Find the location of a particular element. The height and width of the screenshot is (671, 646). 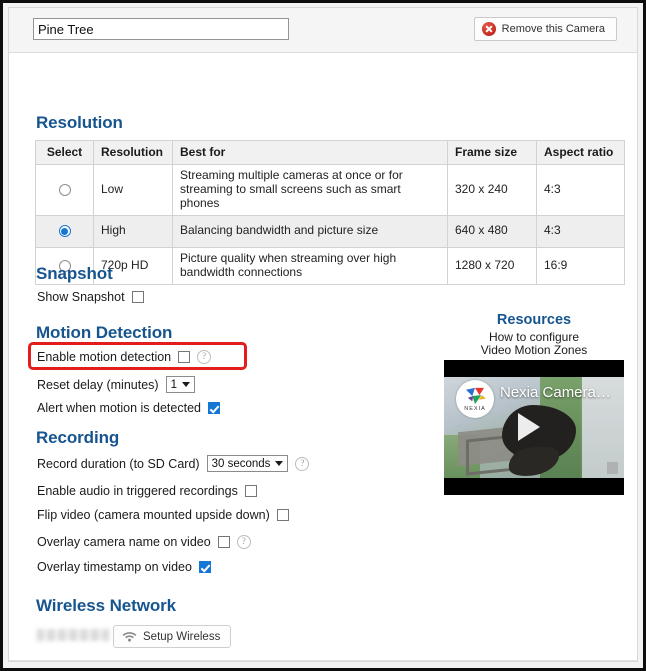

overlay-timestamp-row: Overlay timestamp on video is located at coordinates (124, 567).